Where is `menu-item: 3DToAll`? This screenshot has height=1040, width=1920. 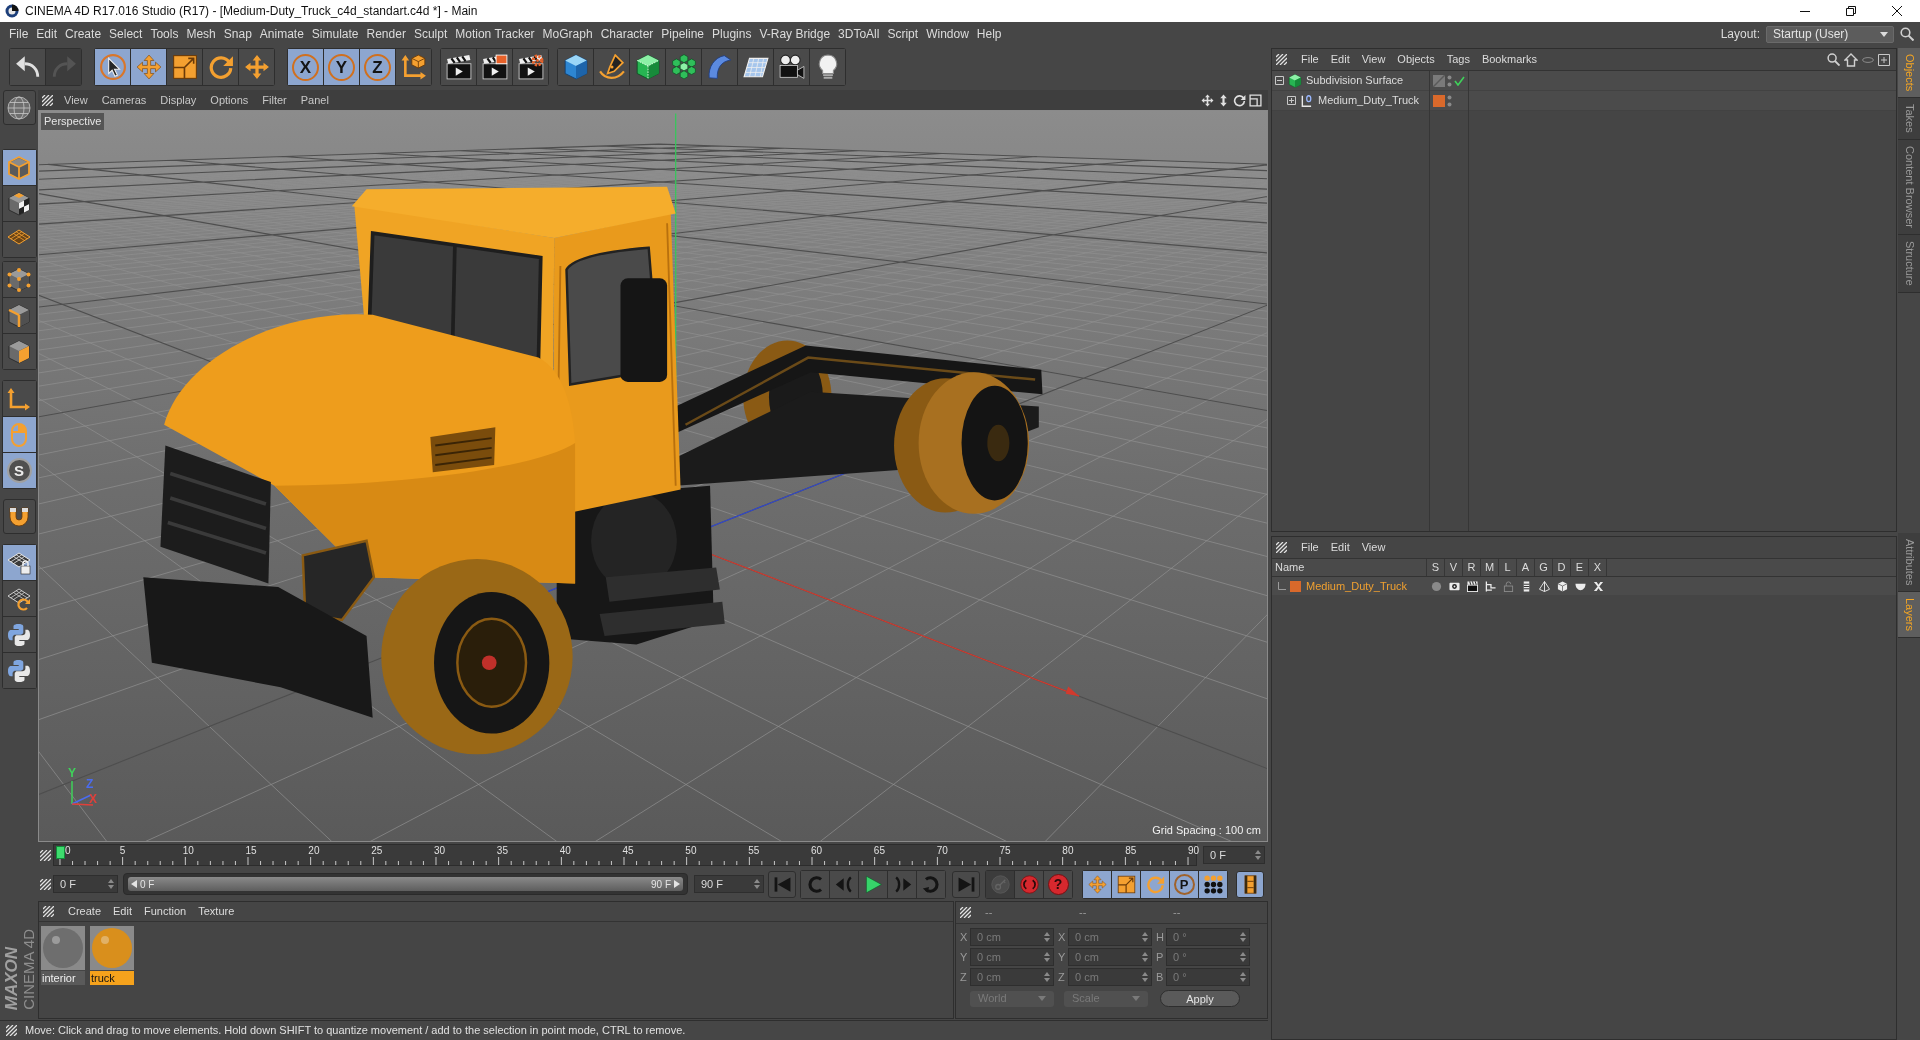 menu-item: 3DToAll is located at coordinates (859, 34).